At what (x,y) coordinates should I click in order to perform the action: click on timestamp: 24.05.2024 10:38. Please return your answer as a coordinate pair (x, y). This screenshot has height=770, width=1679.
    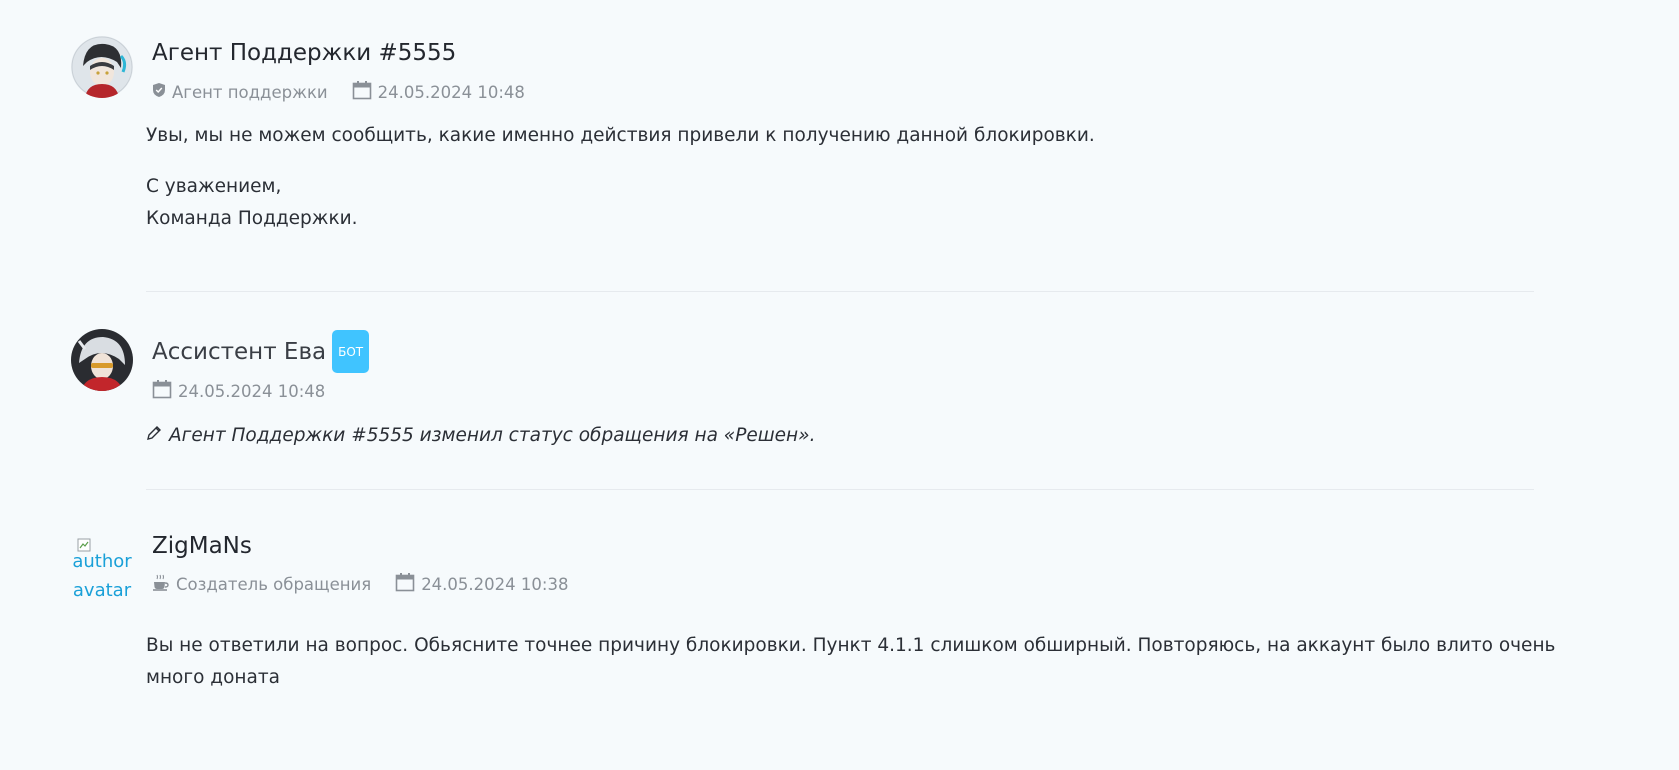
    Looking at the image, I should click on (495, 584).